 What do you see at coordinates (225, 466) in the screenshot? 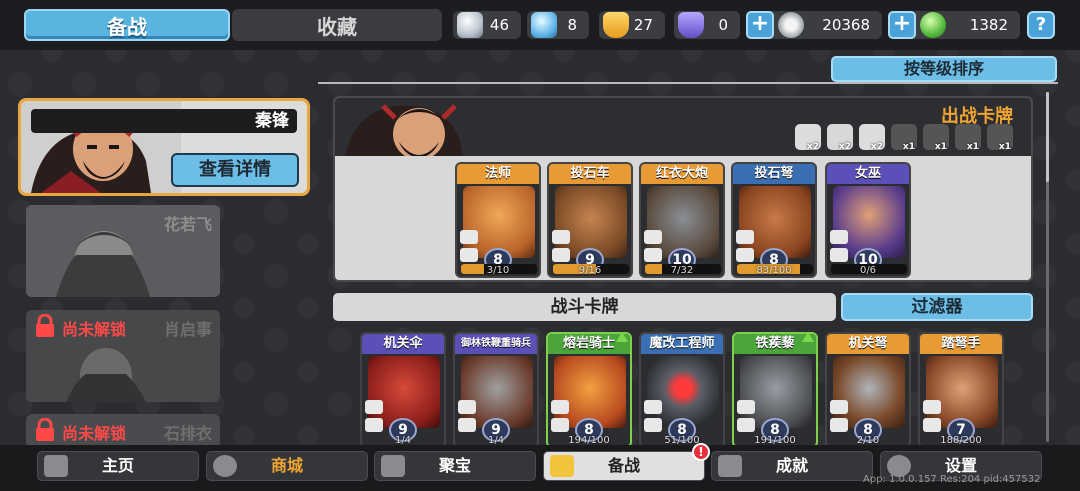
I see `coins-icon` at bounding box center [225, 466].